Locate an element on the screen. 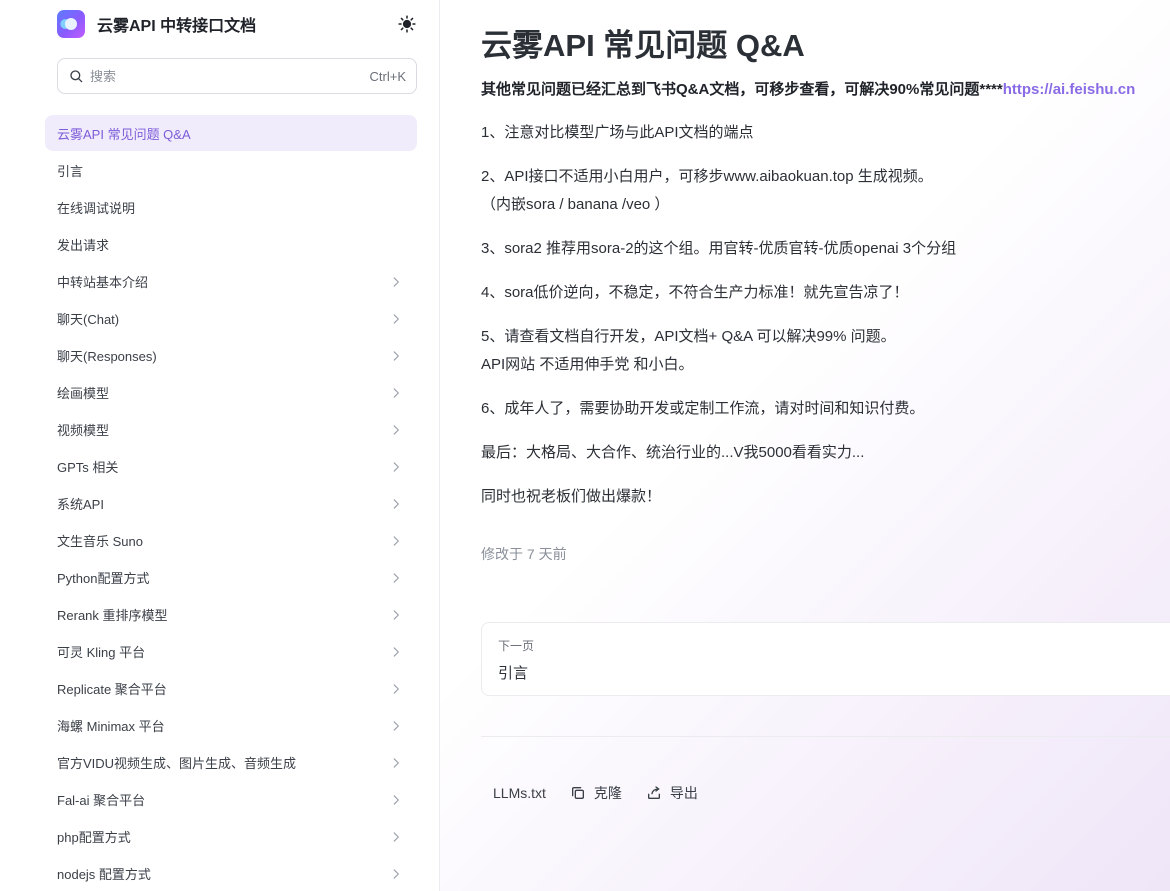 Image resolution: width=1170 pixels, height=891 pixels. page-title: 云雾API 常见问题 Q&A is located at coordinates (643, 45).